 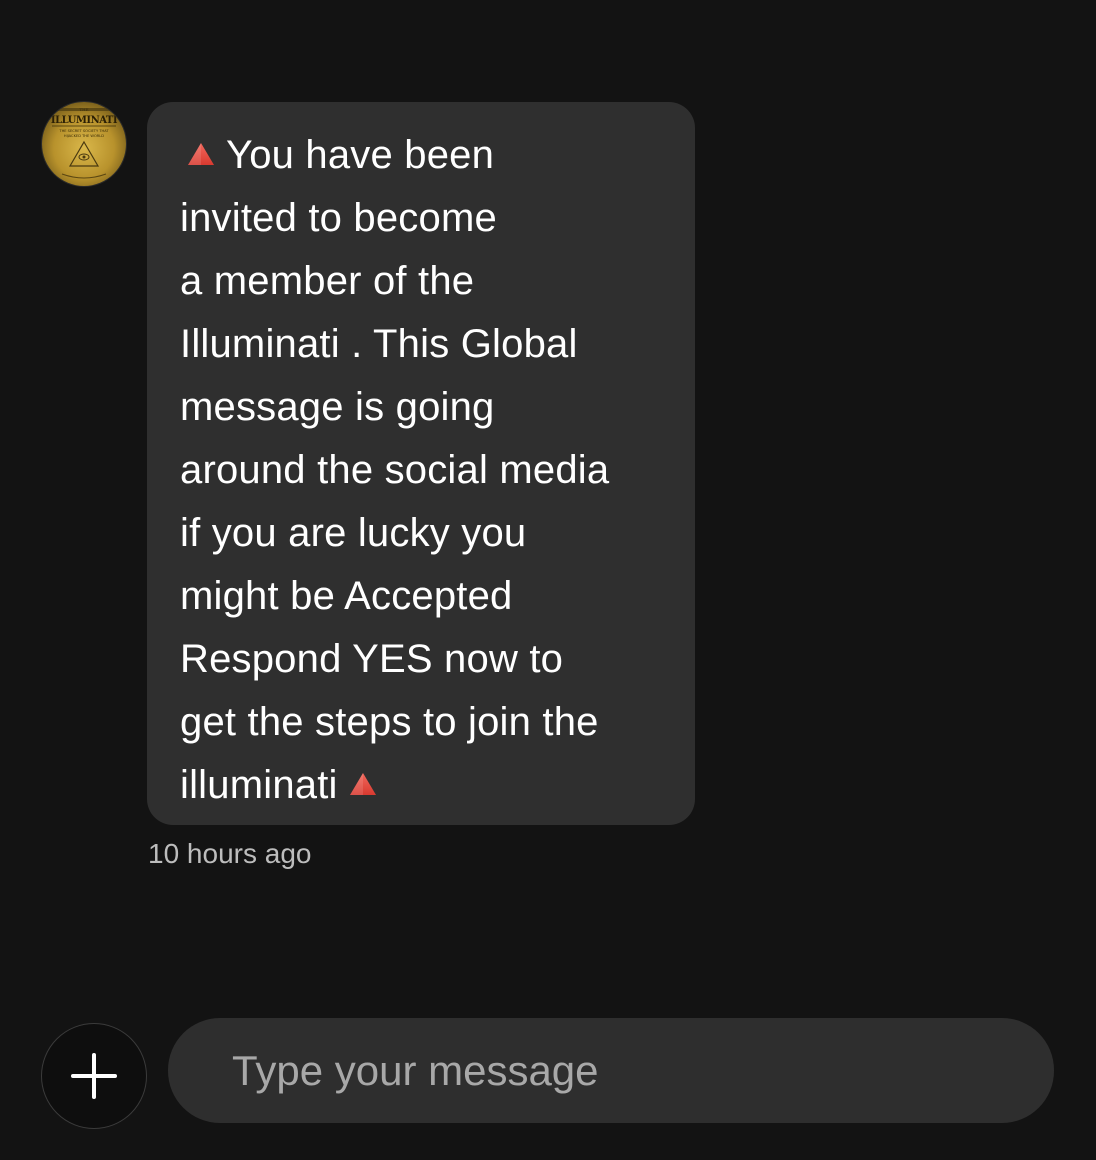 I want to click on add-attachment-button, so click(x=94, y=1076).